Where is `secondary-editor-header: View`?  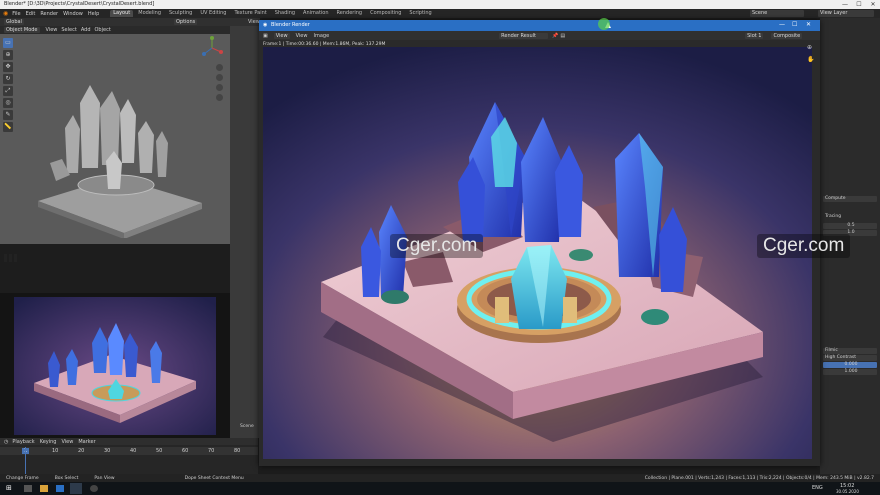
secondary-editor-header: View is located at coordinates (245, 22).